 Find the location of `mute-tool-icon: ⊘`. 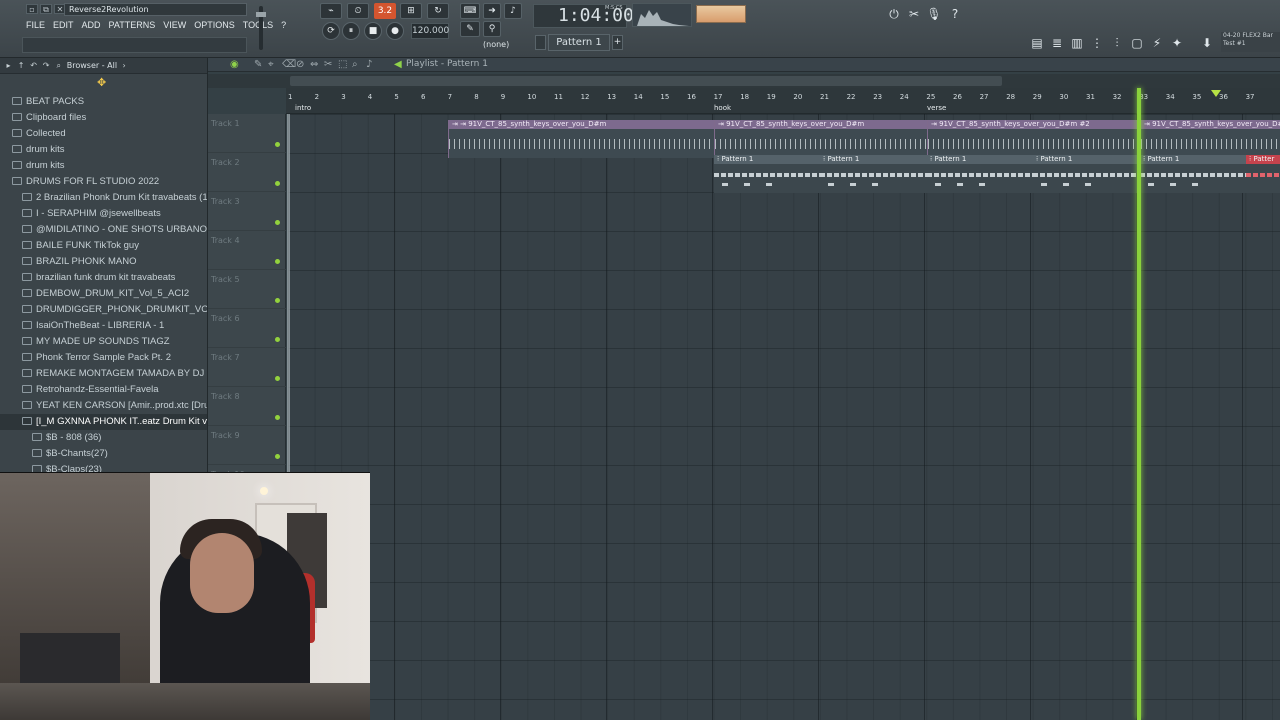

mute-tool-icon: ⊘ is located at coordinates (300, 64).